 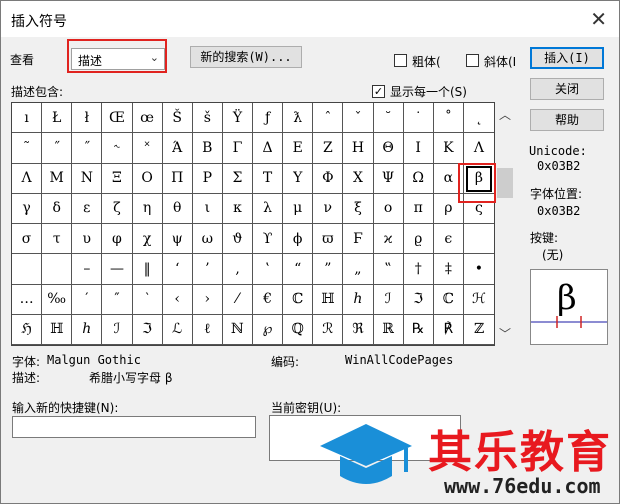 I want to click on symbol-cell: ˚, so click(x=448, y=118).